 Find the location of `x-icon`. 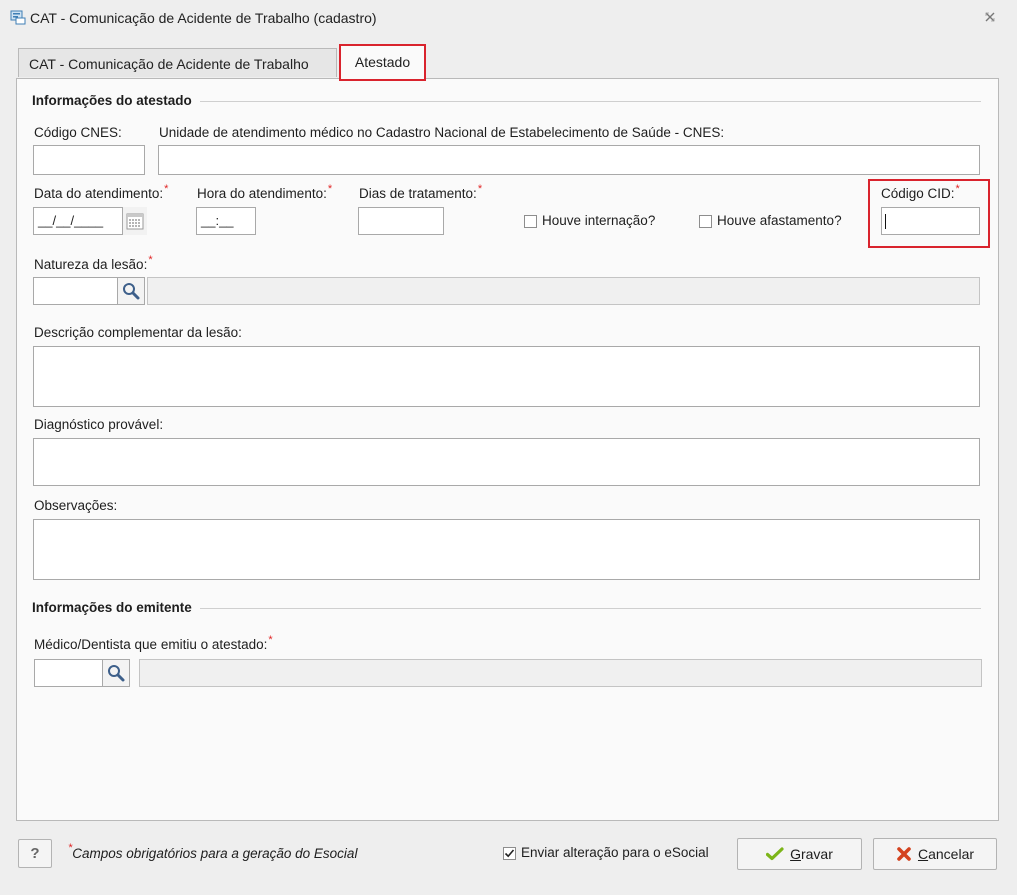

x-icon is located at coordinates (904, 854).